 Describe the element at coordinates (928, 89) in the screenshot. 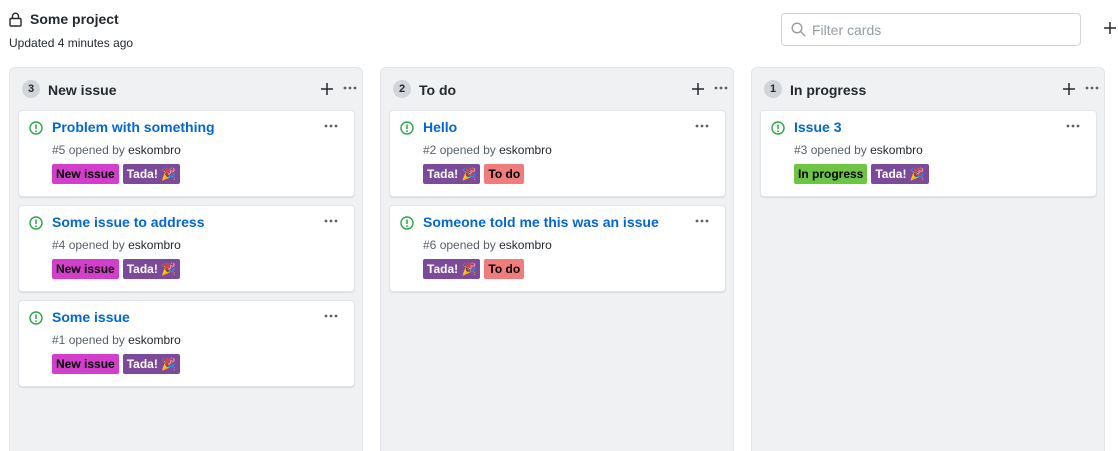

I see `column-header: 1 In progress` at that location.